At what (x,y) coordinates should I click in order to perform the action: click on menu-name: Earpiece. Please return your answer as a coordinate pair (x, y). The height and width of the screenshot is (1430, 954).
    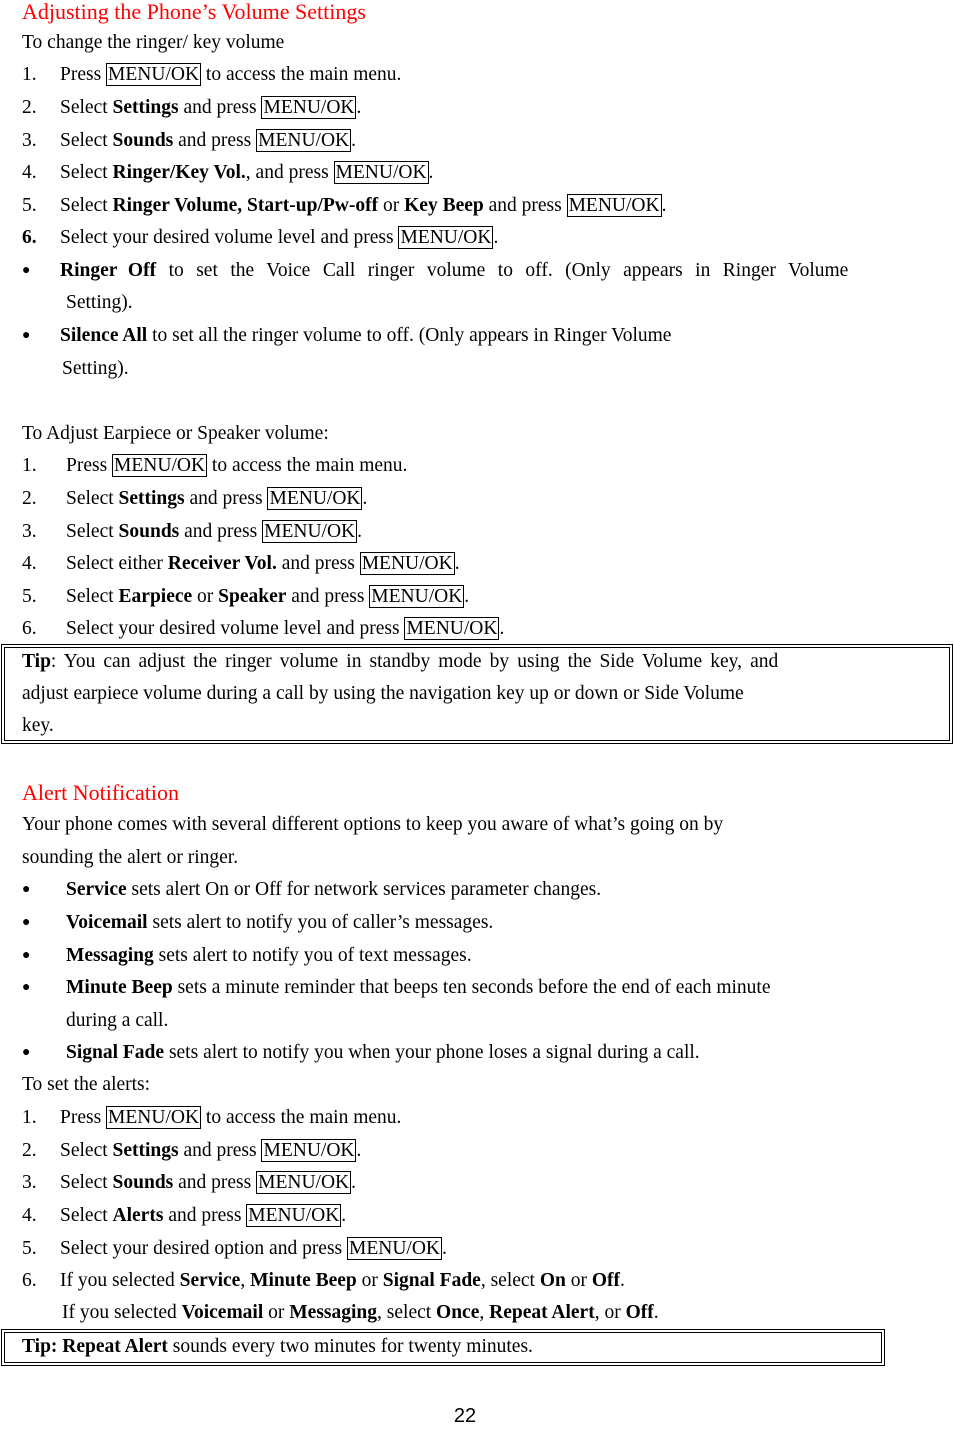
    Looking at the image, I should click on (155, 596).